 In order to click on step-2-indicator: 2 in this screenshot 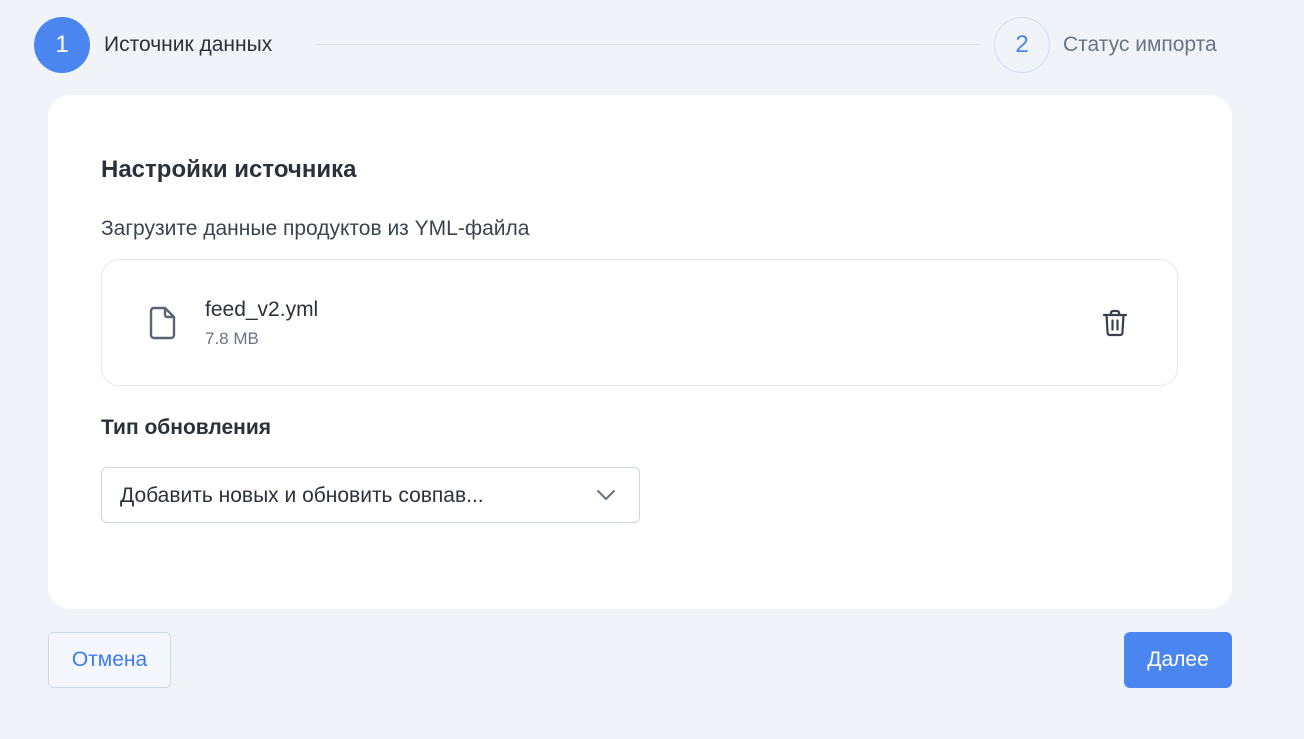, I will do `click(1022, 45)`.